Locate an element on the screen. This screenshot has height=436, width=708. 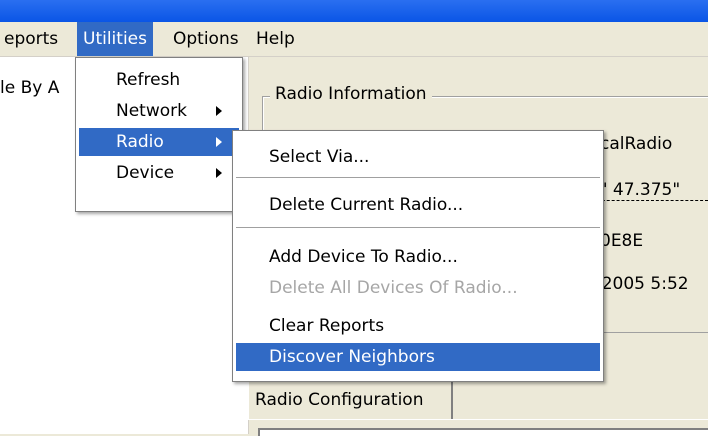
menu-reports: eports is located at coordinates (32, 39).